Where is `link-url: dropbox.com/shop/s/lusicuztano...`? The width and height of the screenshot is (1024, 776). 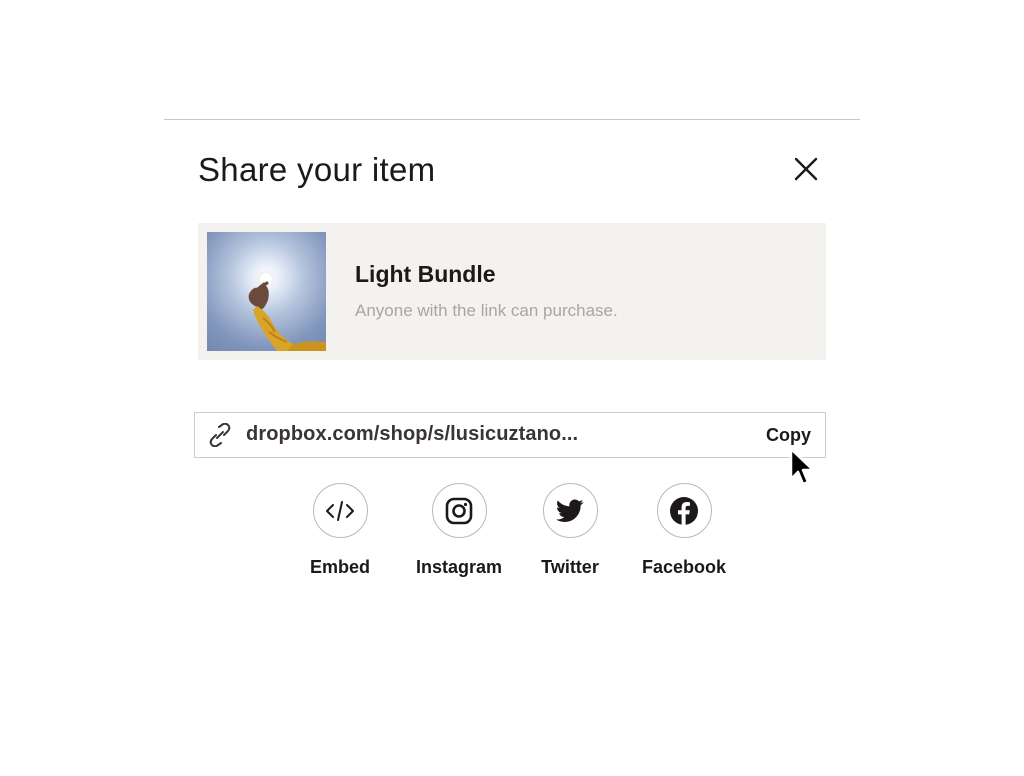 link-url: dropbox.com/shop/s/lusicuztano... is located at coordinates (412, 434).